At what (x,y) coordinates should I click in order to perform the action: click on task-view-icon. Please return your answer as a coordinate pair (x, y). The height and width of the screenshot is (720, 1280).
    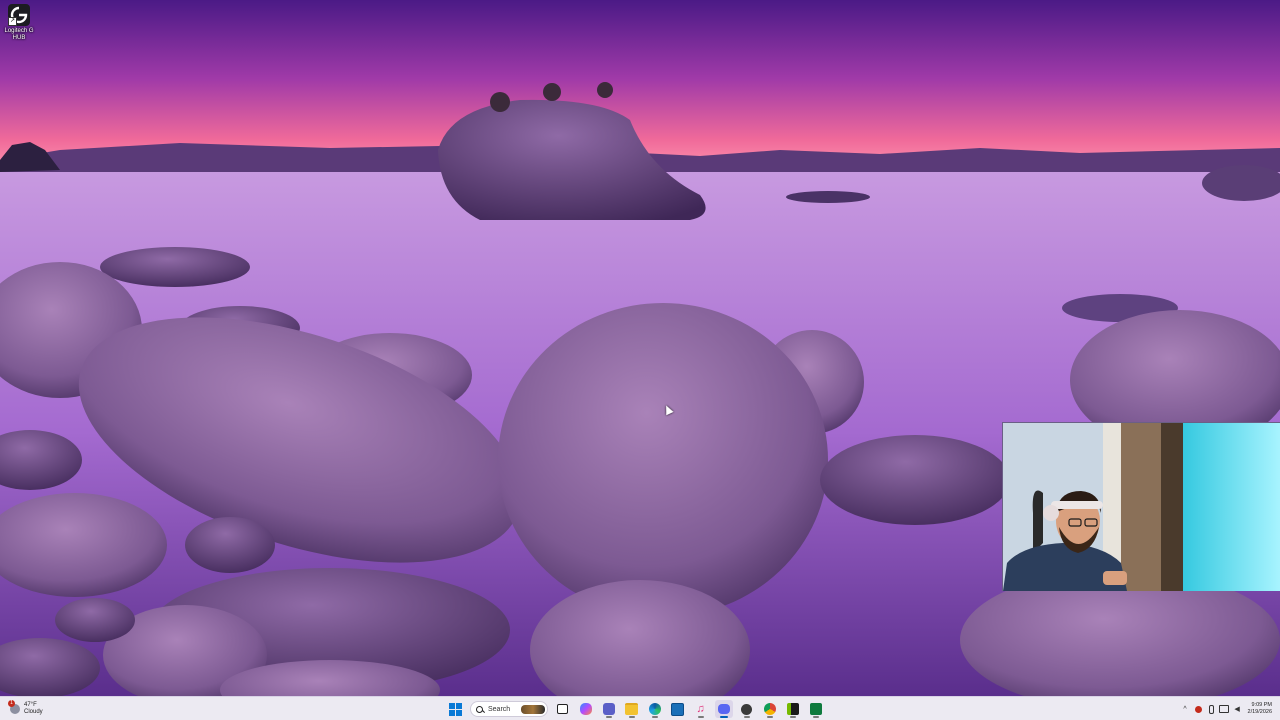
    Looking at the image, I should click on (562, 709).